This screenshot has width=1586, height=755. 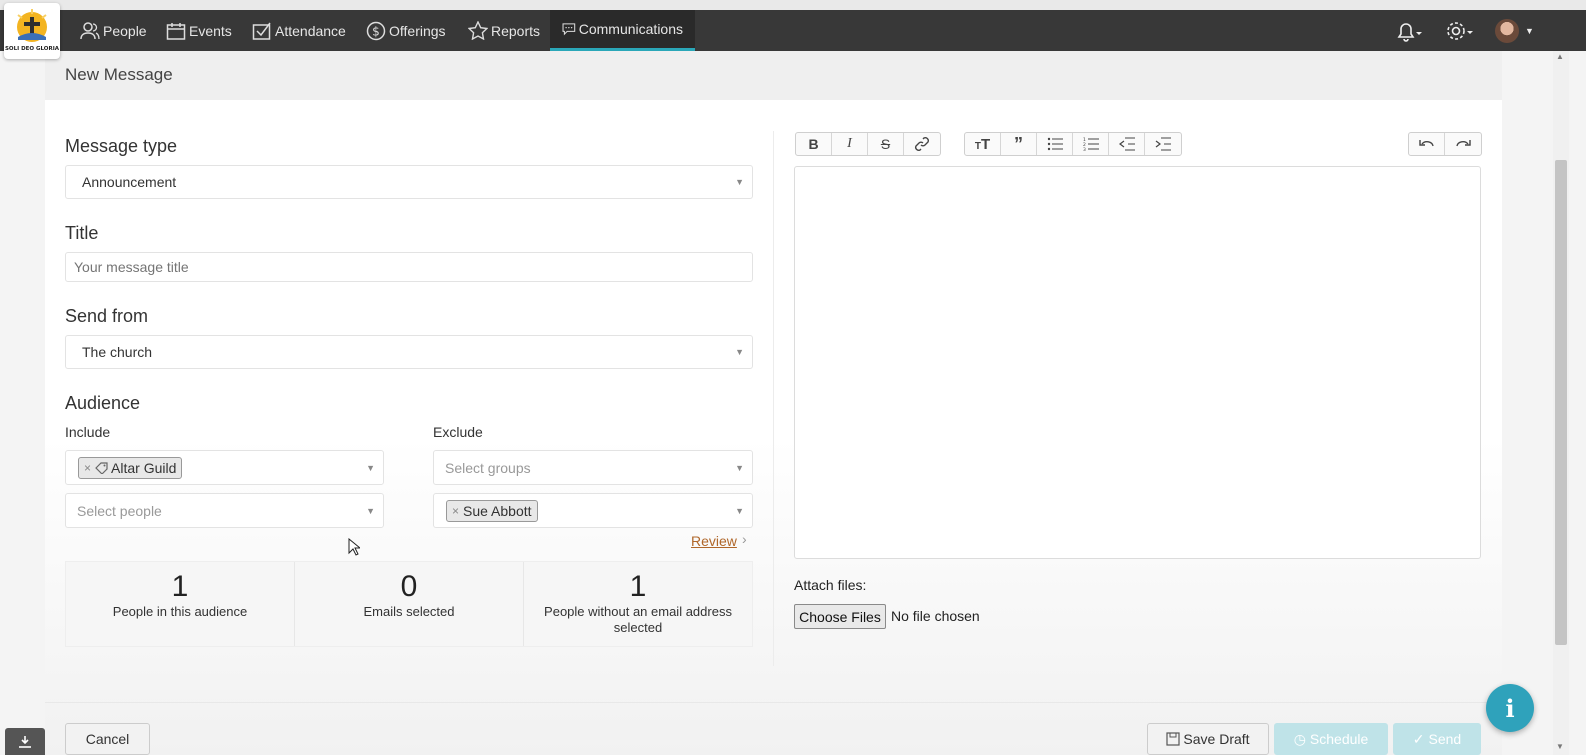 What do you see at coordinates (1418, 738) in the screenshot?
I see `check-icon: ✓` at bounding box center [1418, 738].